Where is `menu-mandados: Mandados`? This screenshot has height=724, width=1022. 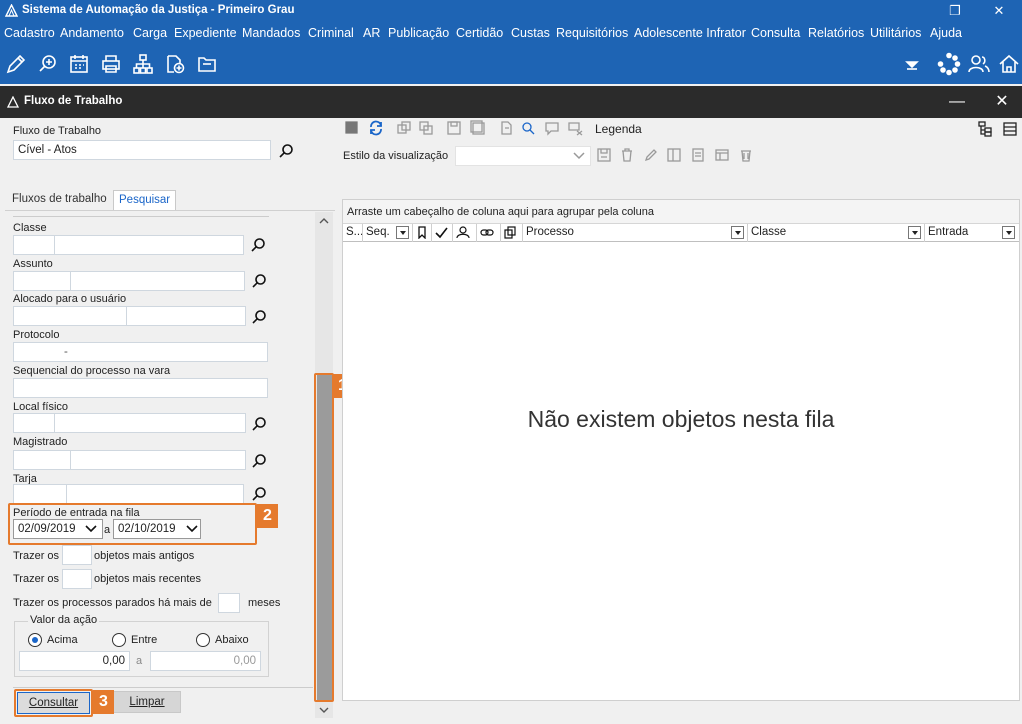
menu-mandados: Mandados is located at coordinates (271, 33).